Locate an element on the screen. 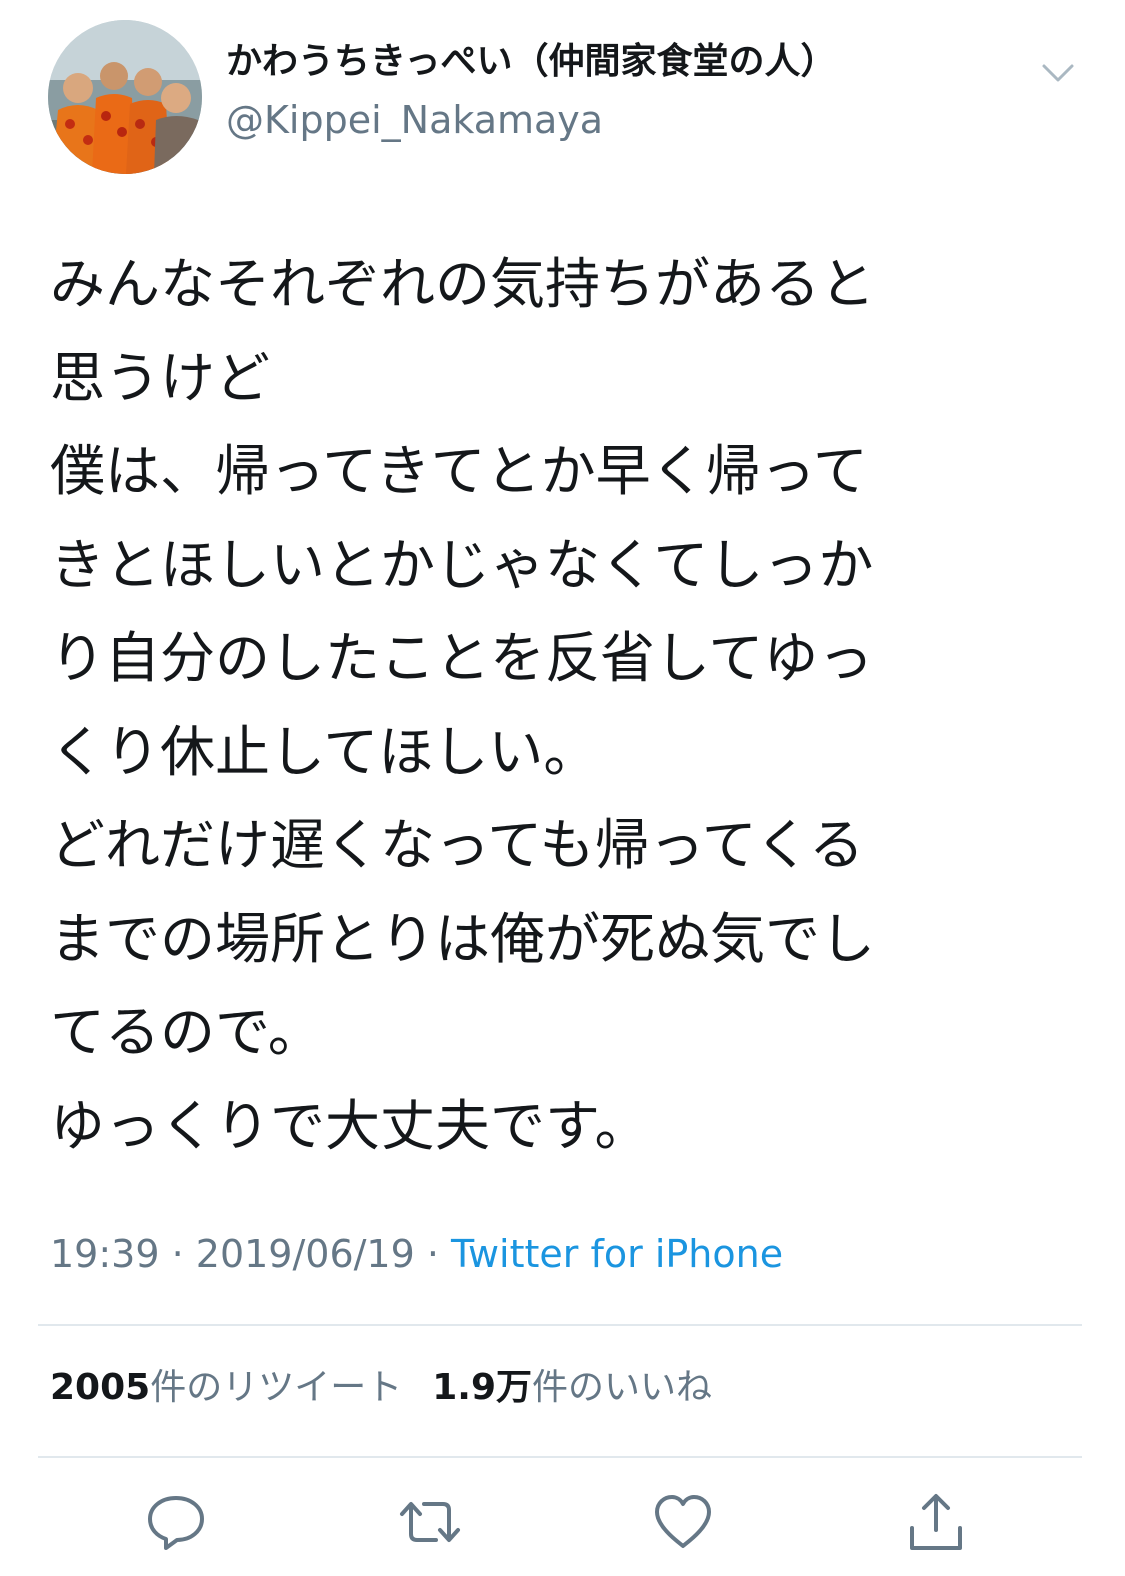  retweet-icon is located at coordinates (430, 1522).